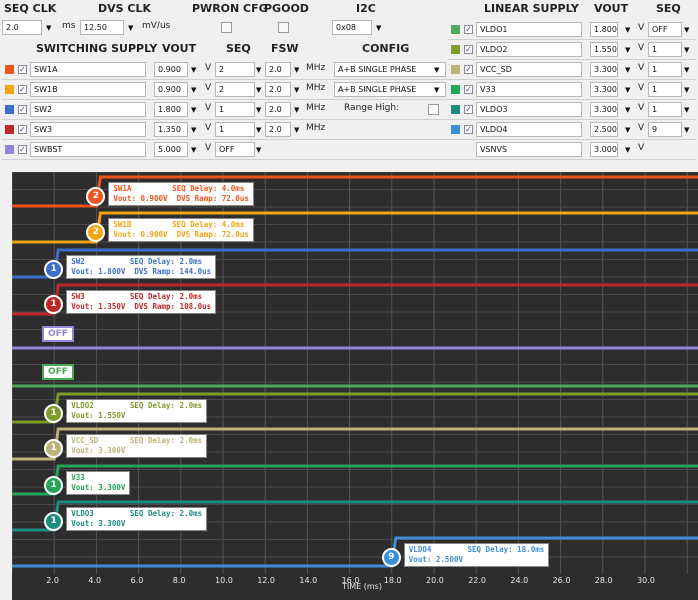 Image resolution: width=698 pixels, height=600 pixels. I want to click on trace-info-label: VCC_SD SEQ Delay: 2.0ms Vout: 3.300V, so click(137, 446).